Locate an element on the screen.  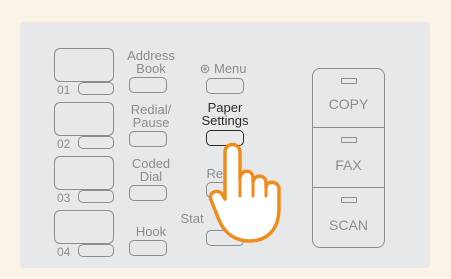
menu-icon: ⊛ is located at coordinates (205, 68).